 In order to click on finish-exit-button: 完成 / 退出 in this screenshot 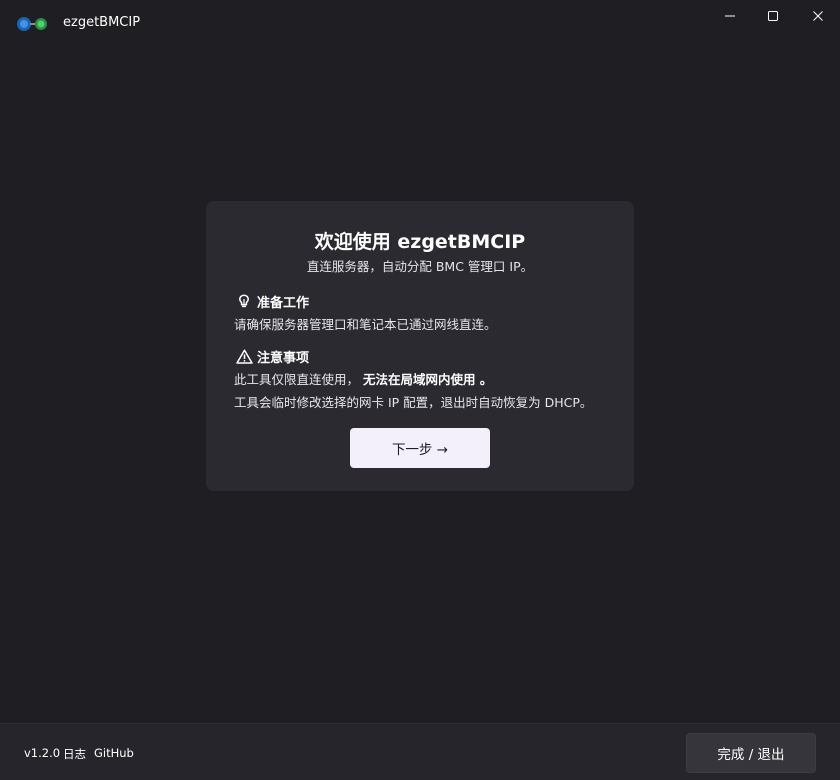, I will do `click(751, 753)`.